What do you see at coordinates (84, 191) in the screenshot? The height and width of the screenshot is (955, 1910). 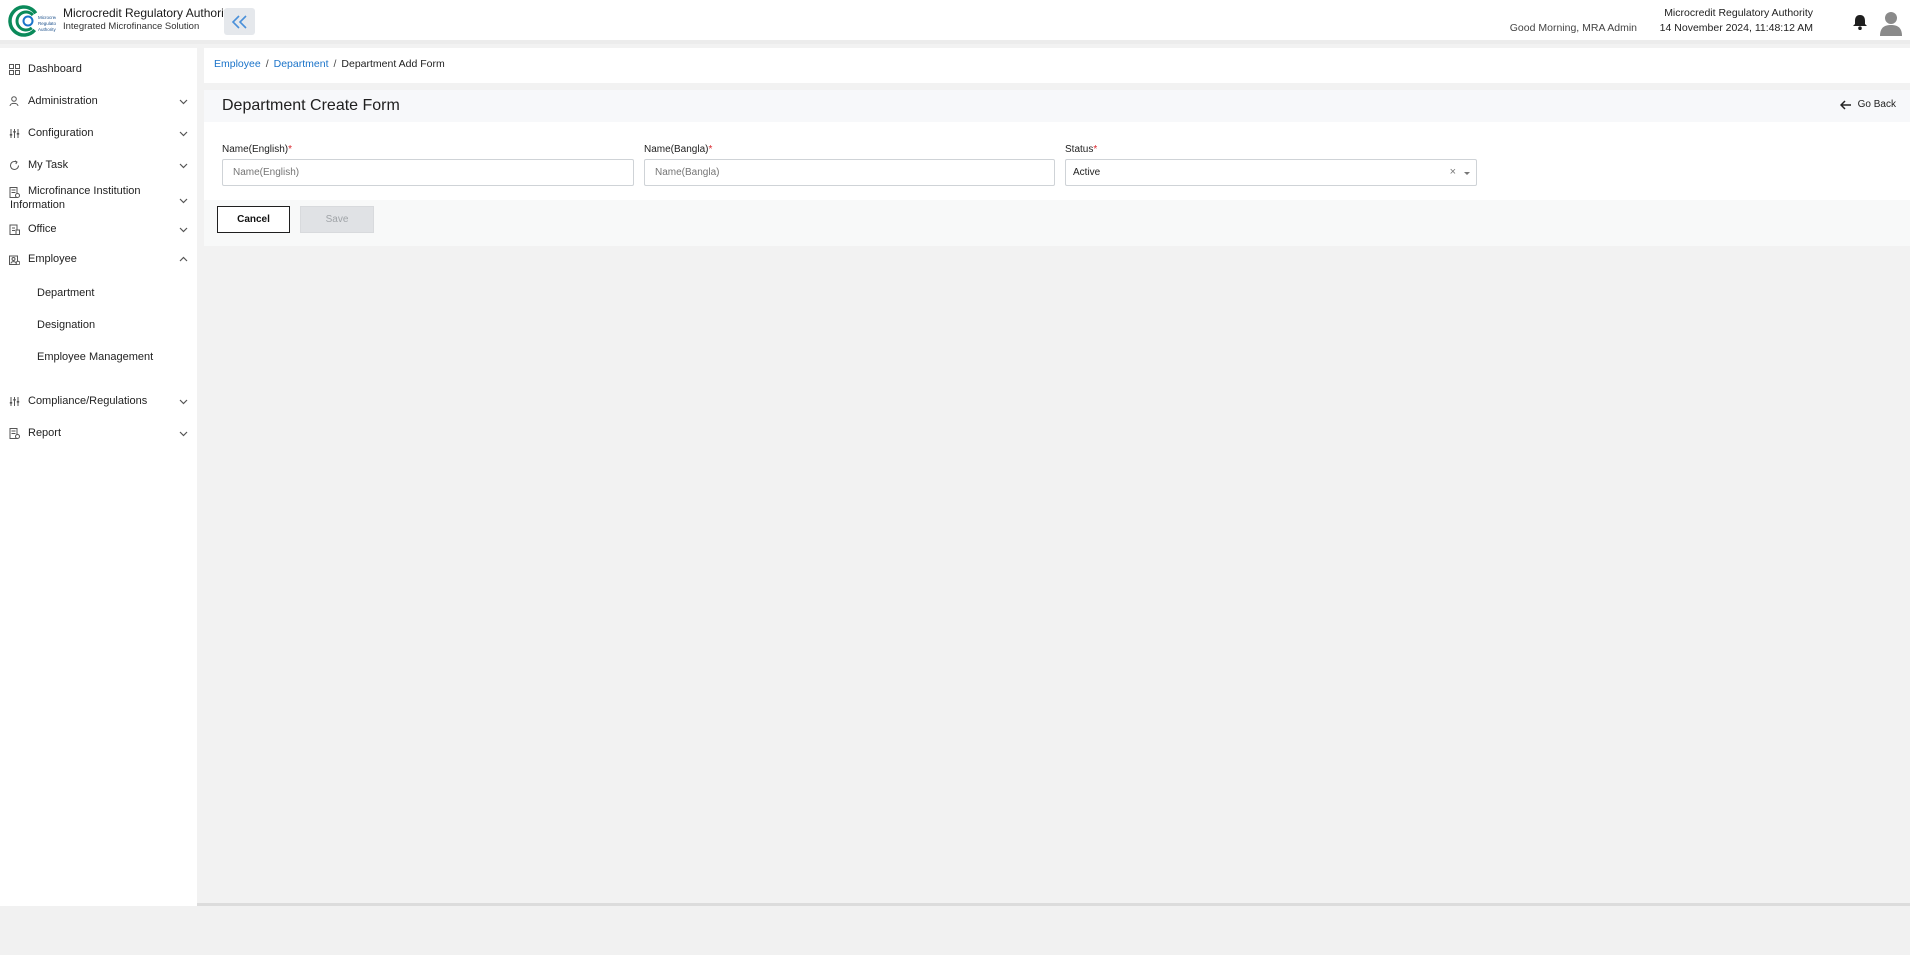 I see `sidebar-item-label: Microfinance Institution` at bounding box center [84, 191].